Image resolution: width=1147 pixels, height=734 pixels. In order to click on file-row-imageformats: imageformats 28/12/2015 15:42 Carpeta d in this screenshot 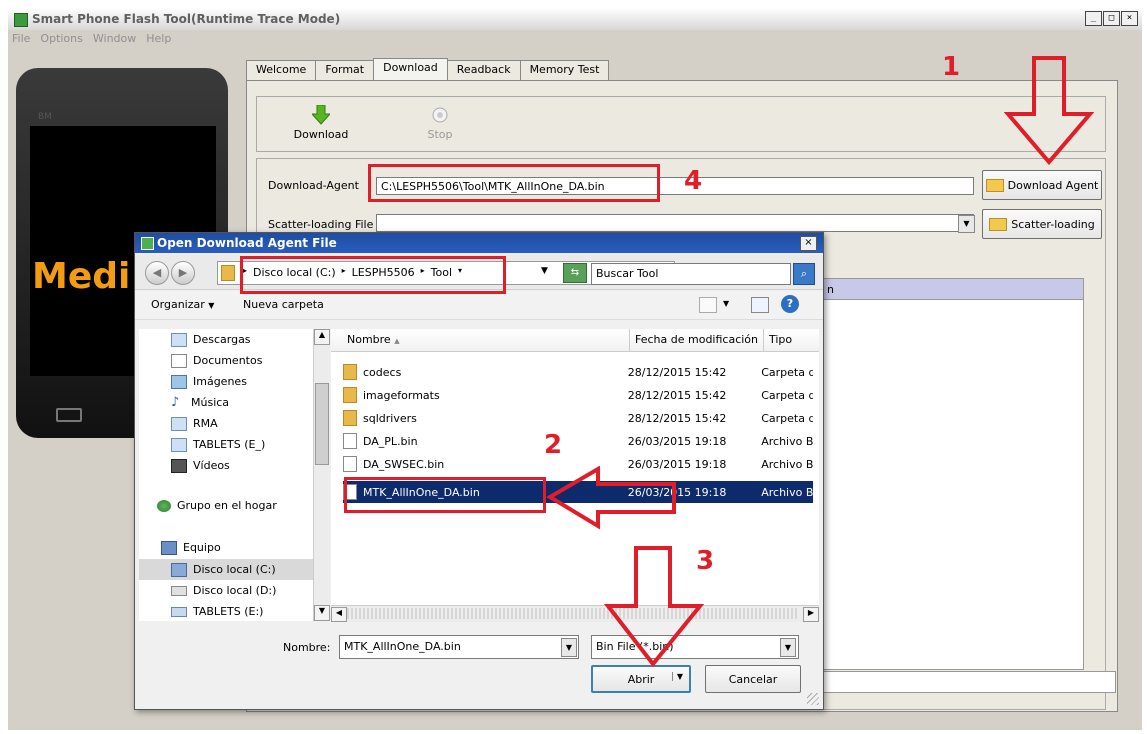, I will do `click(578, 395)`.